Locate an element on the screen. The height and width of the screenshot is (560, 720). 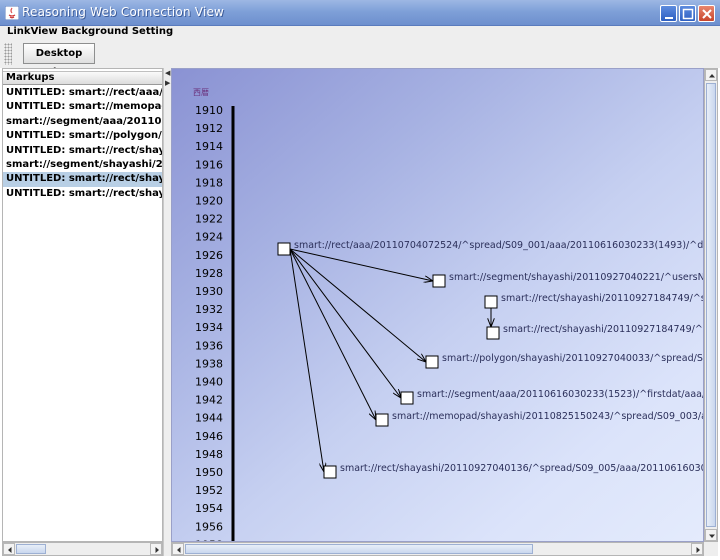
year-label: 1912 is located at coordinates (209, 128).